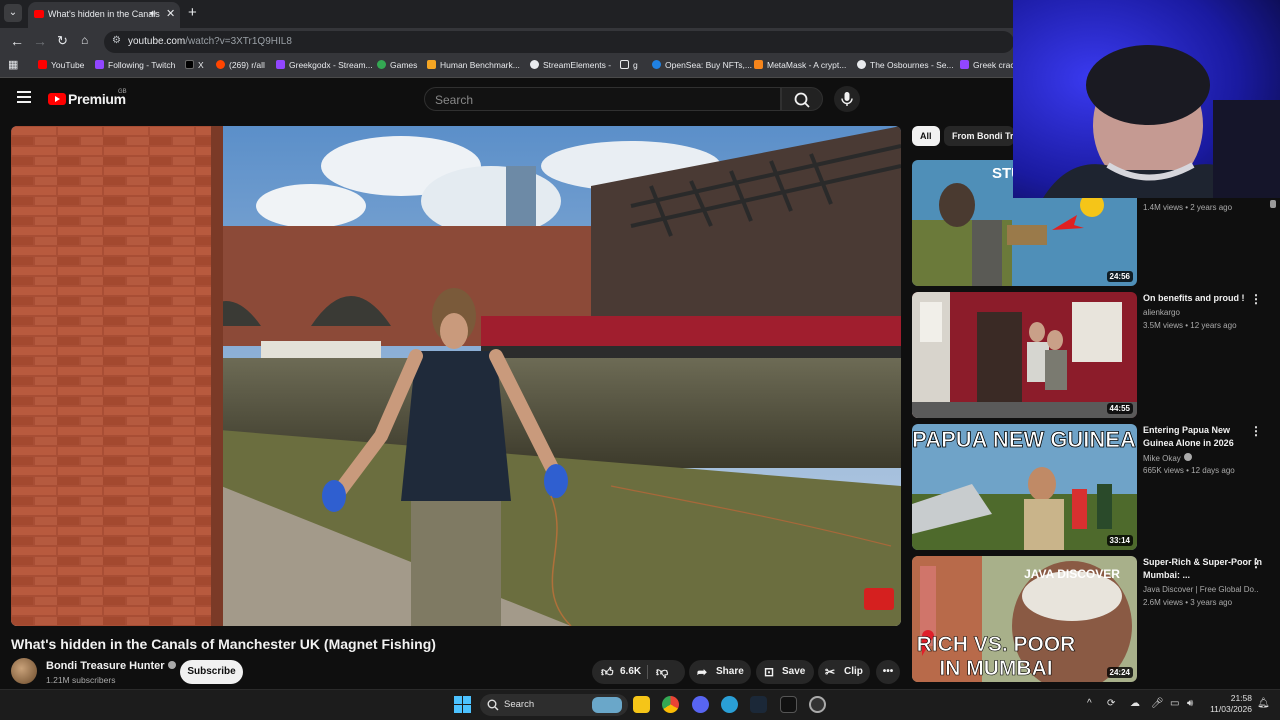 Image resolution: width=1280 pixels, height=720 pixels. I want to click on share-label: Share, so click(730, 671).